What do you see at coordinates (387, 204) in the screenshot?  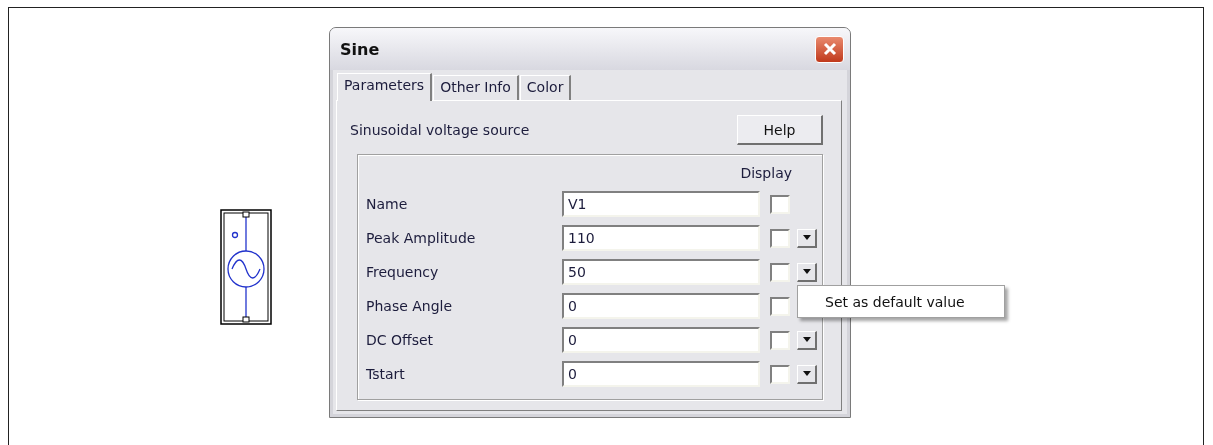 I see `parameter-label: Name` at bounding box center [387, 204].